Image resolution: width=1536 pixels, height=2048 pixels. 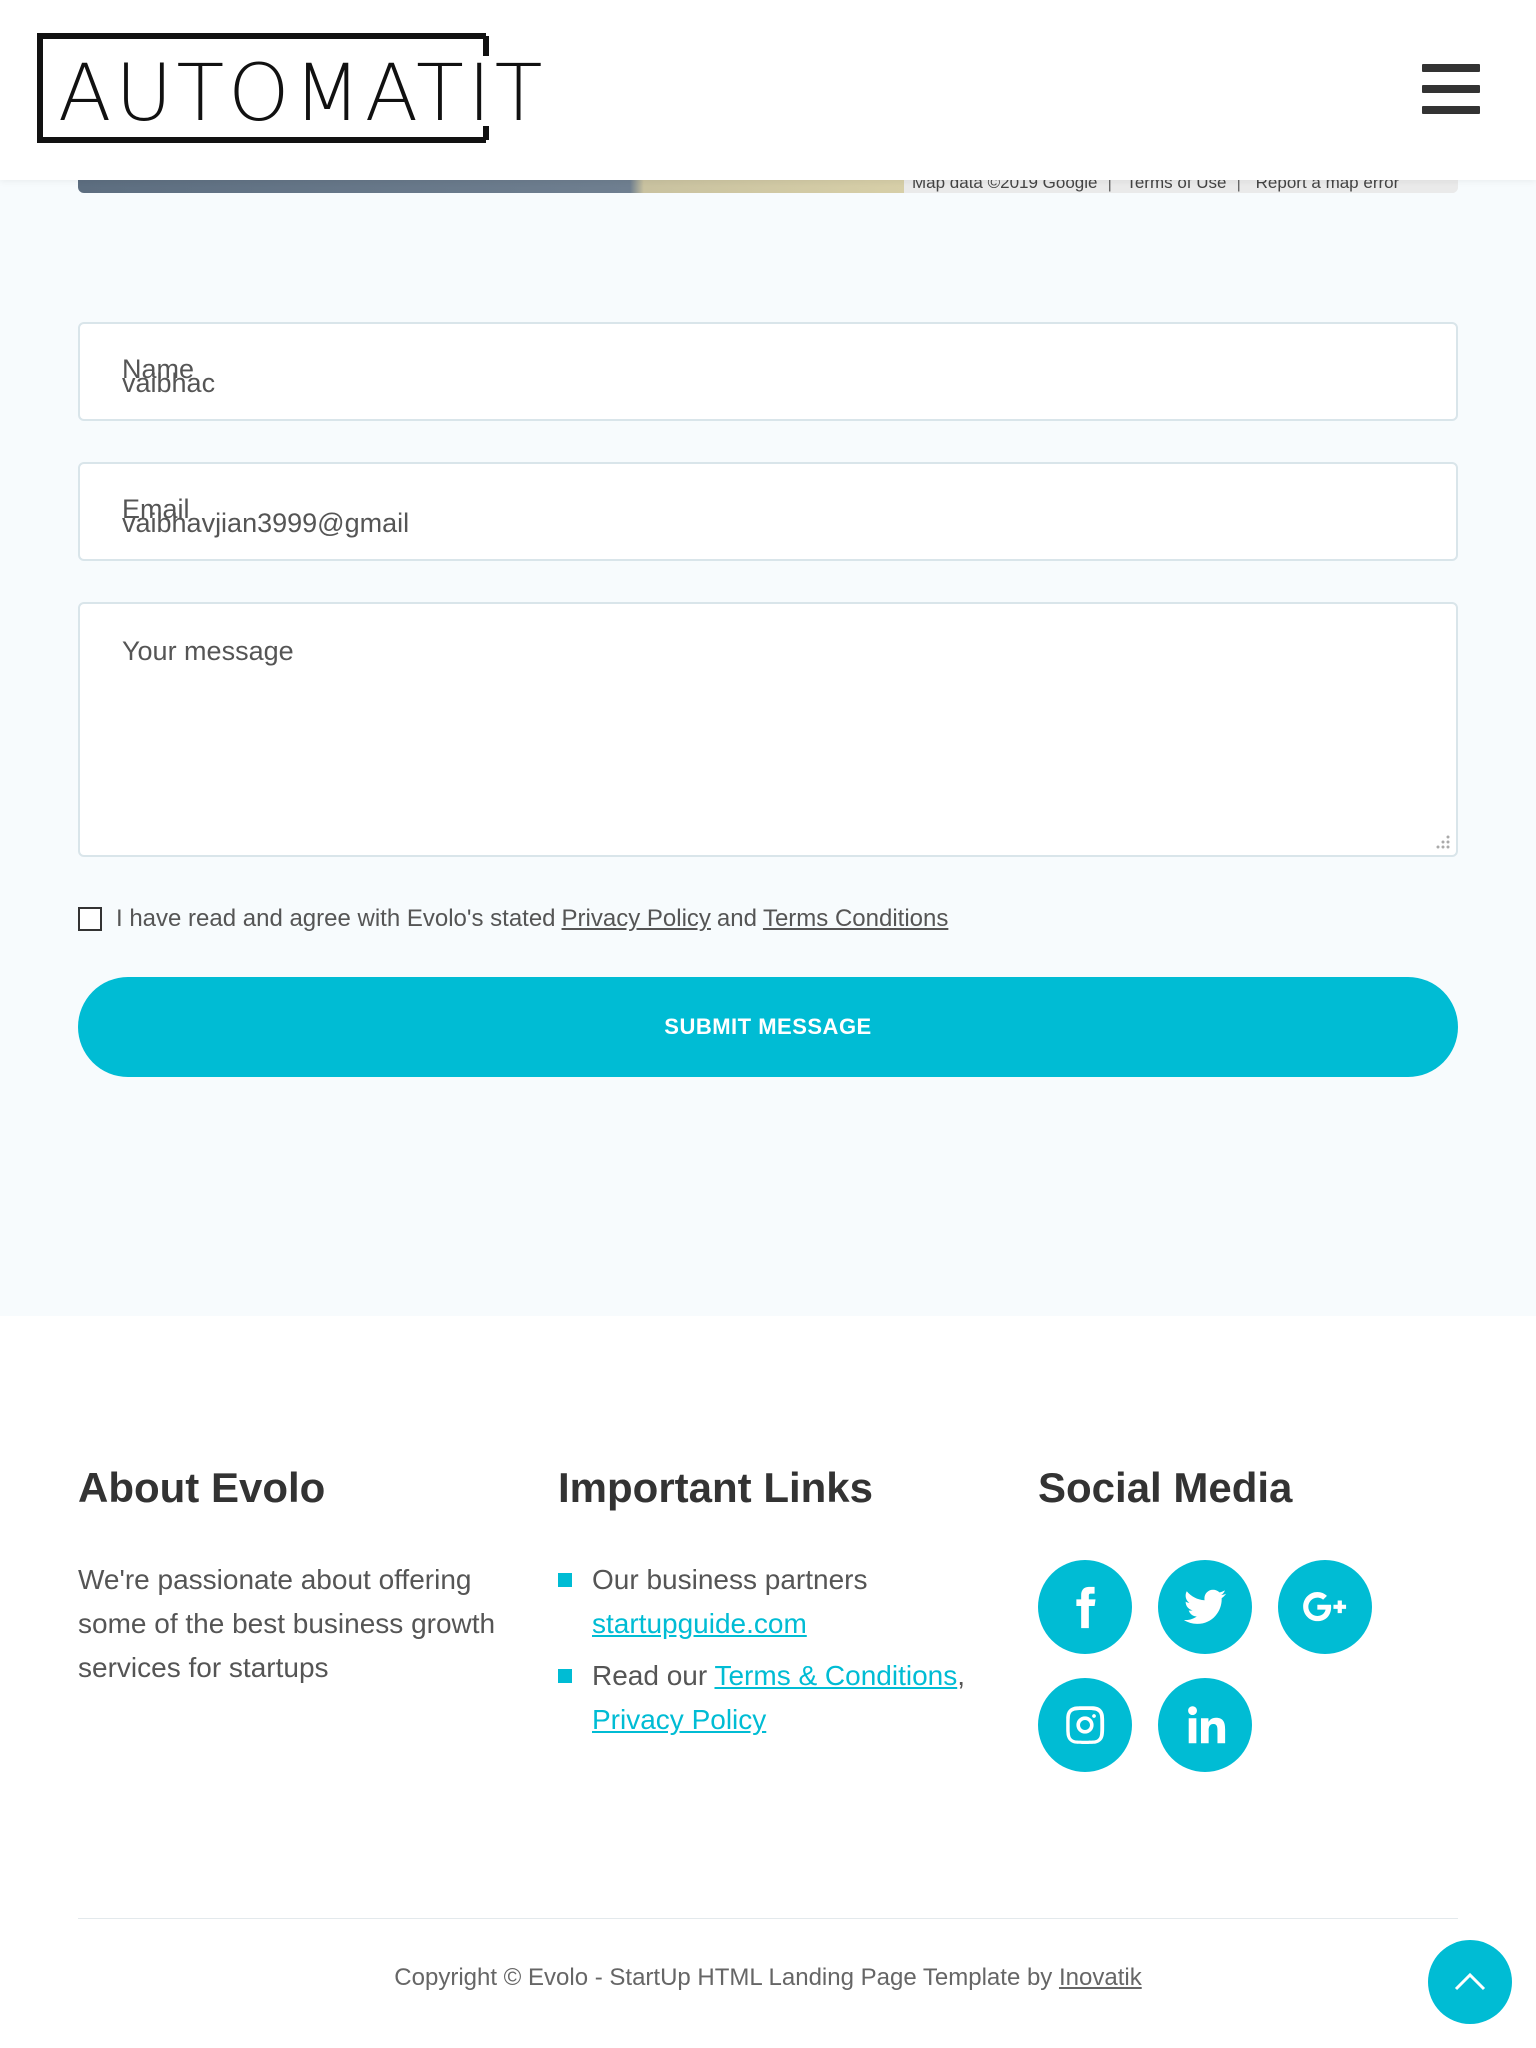 I want to click on resize-handle-icon, so click(x=1442, y=841).